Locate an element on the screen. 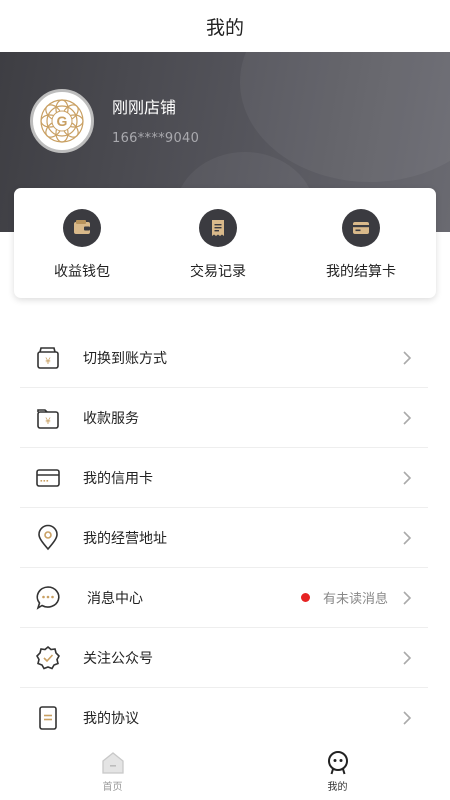  menu-label: 我的信用卡 is located at coordinates (118, 478).